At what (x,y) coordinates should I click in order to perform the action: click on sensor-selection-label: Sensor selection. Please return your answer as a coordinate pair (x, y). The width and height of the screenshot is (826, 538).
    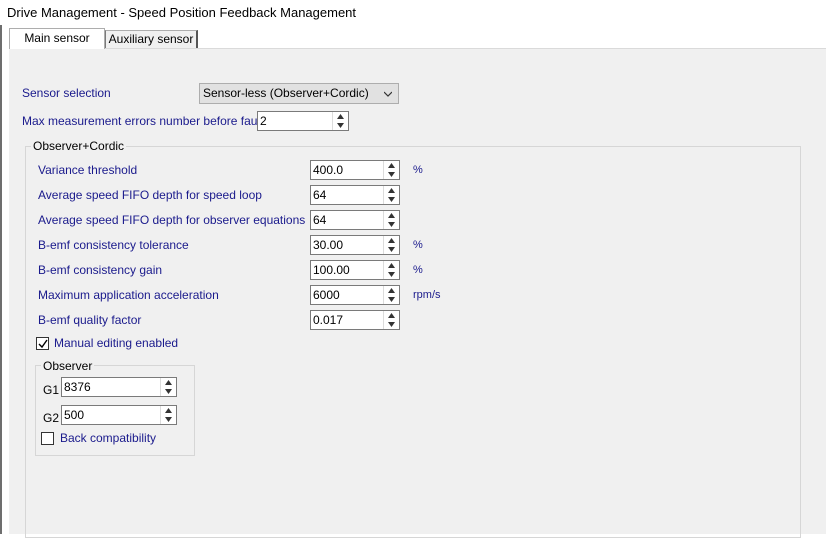
    Looking at the image, I should click on (66, 93).